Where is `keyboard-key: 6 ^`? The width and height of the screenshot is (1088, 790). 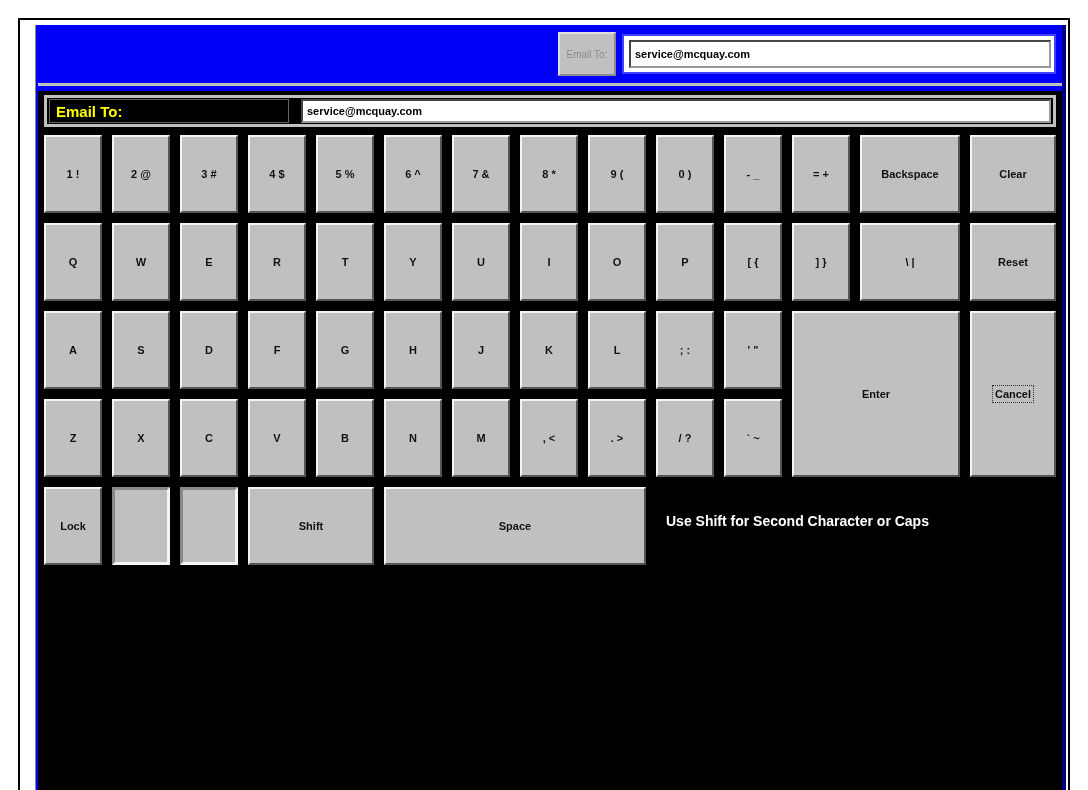 keyboard-key: 6 ^ is located at coordinates (413, 174).